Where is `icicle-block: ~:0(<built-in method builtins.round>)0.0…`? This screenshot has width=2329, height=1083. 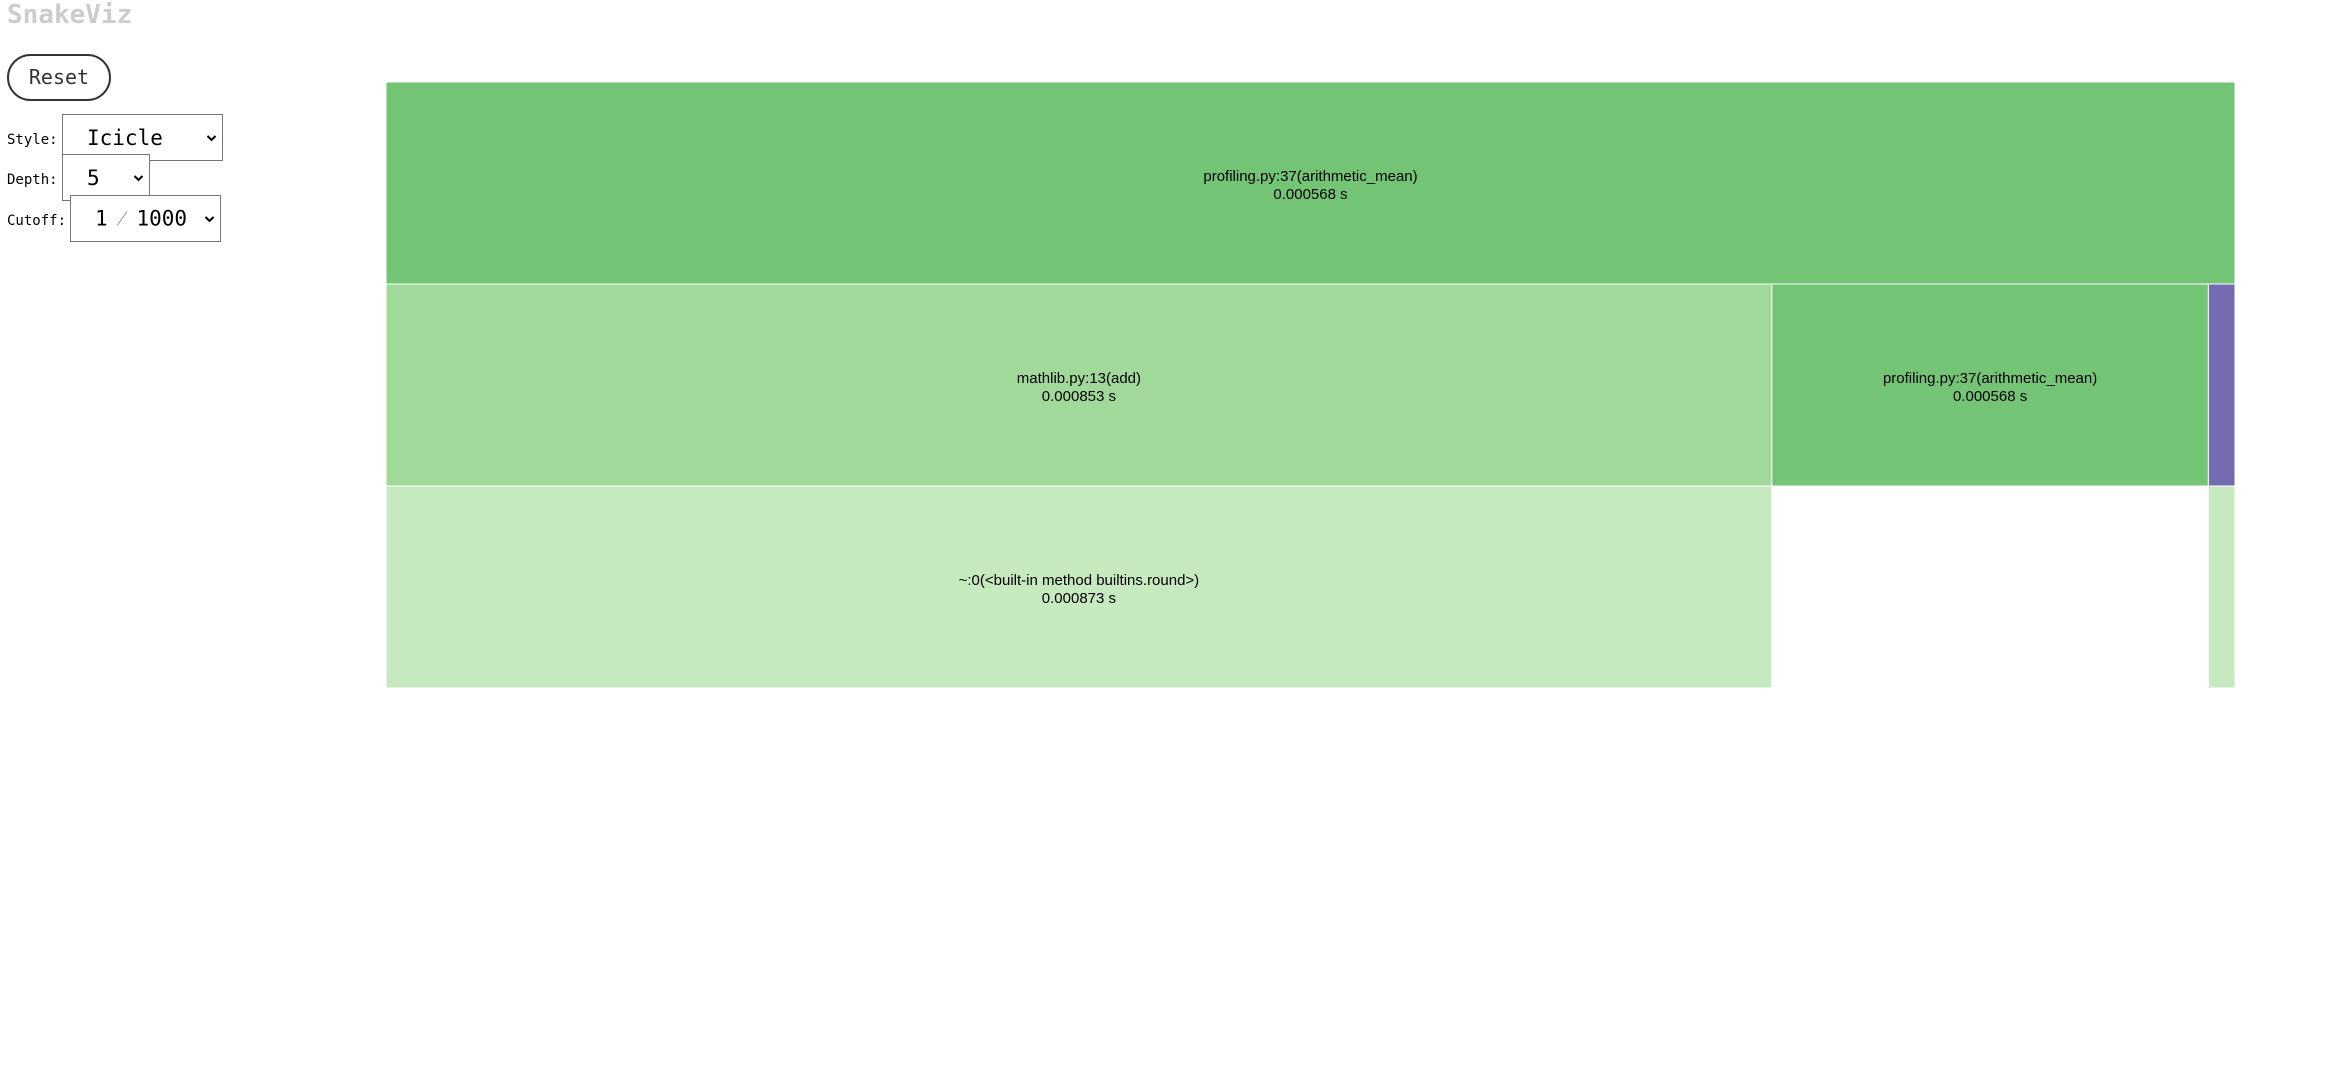 icicle-block: ~:0(<built-in method builtins.round>)0.0… is located at coordinates (1079, 587).